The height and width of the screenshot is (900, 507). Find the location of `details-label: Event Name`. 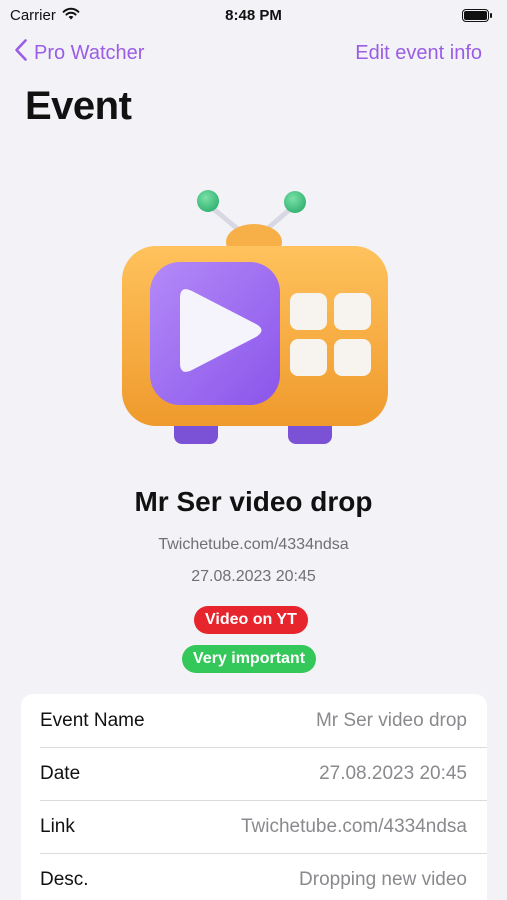

details-label: Event Name is located at coordinates (92, 720).